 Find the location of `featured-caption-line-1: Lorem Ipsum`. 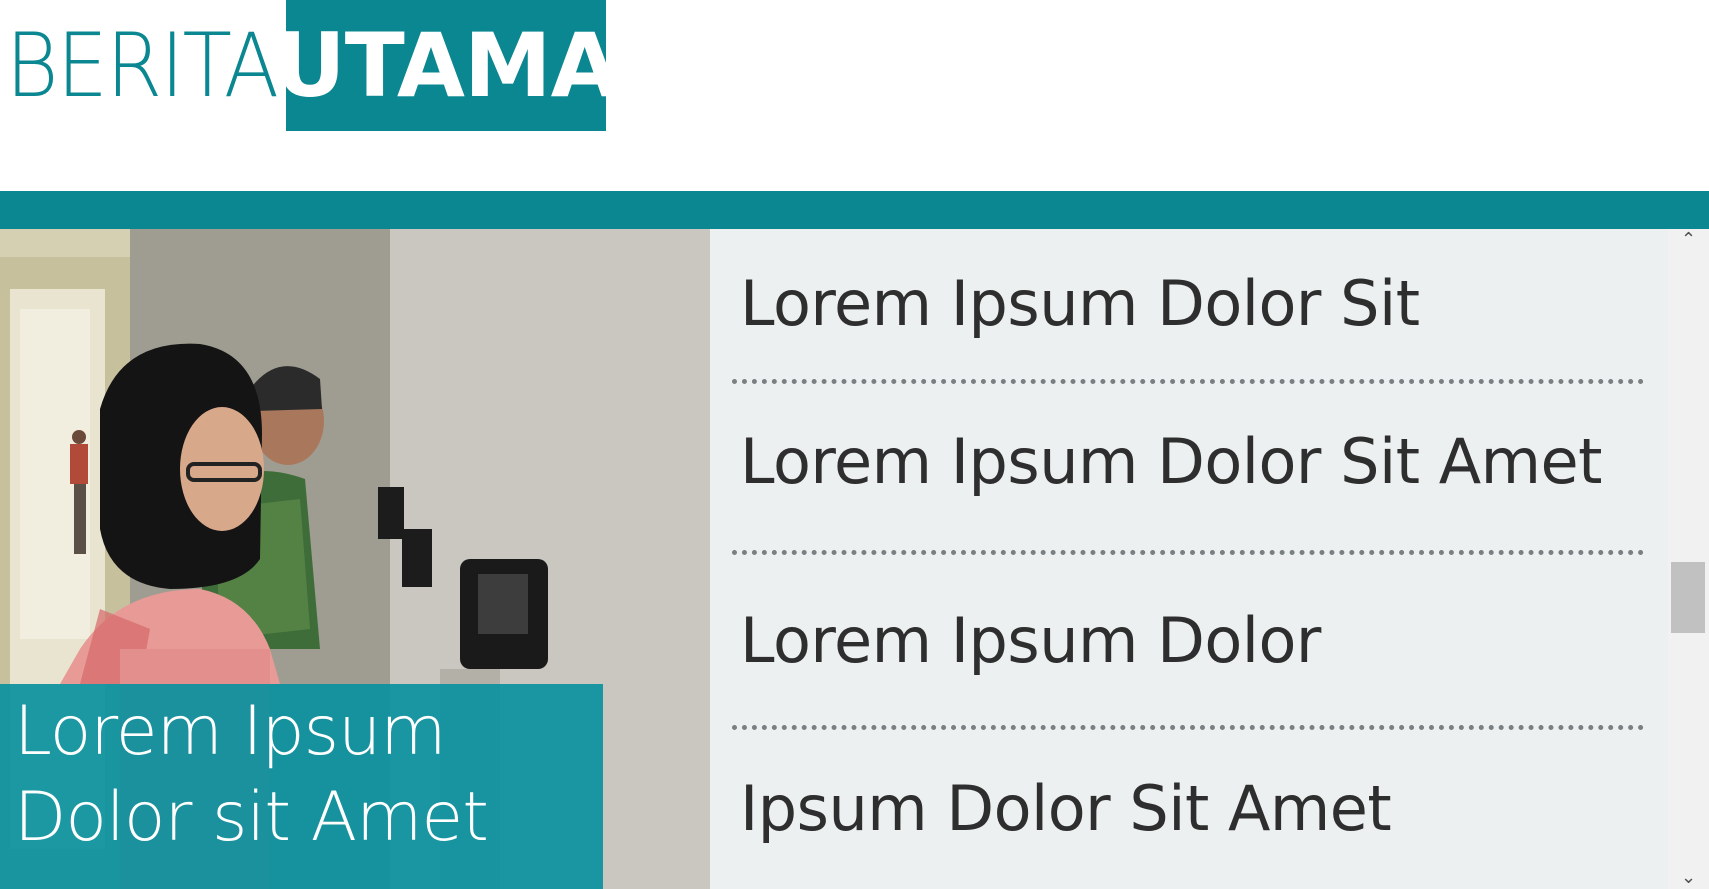

featured-caption-line-1: Lorem Ipsum is located at coordinates (230, 731).